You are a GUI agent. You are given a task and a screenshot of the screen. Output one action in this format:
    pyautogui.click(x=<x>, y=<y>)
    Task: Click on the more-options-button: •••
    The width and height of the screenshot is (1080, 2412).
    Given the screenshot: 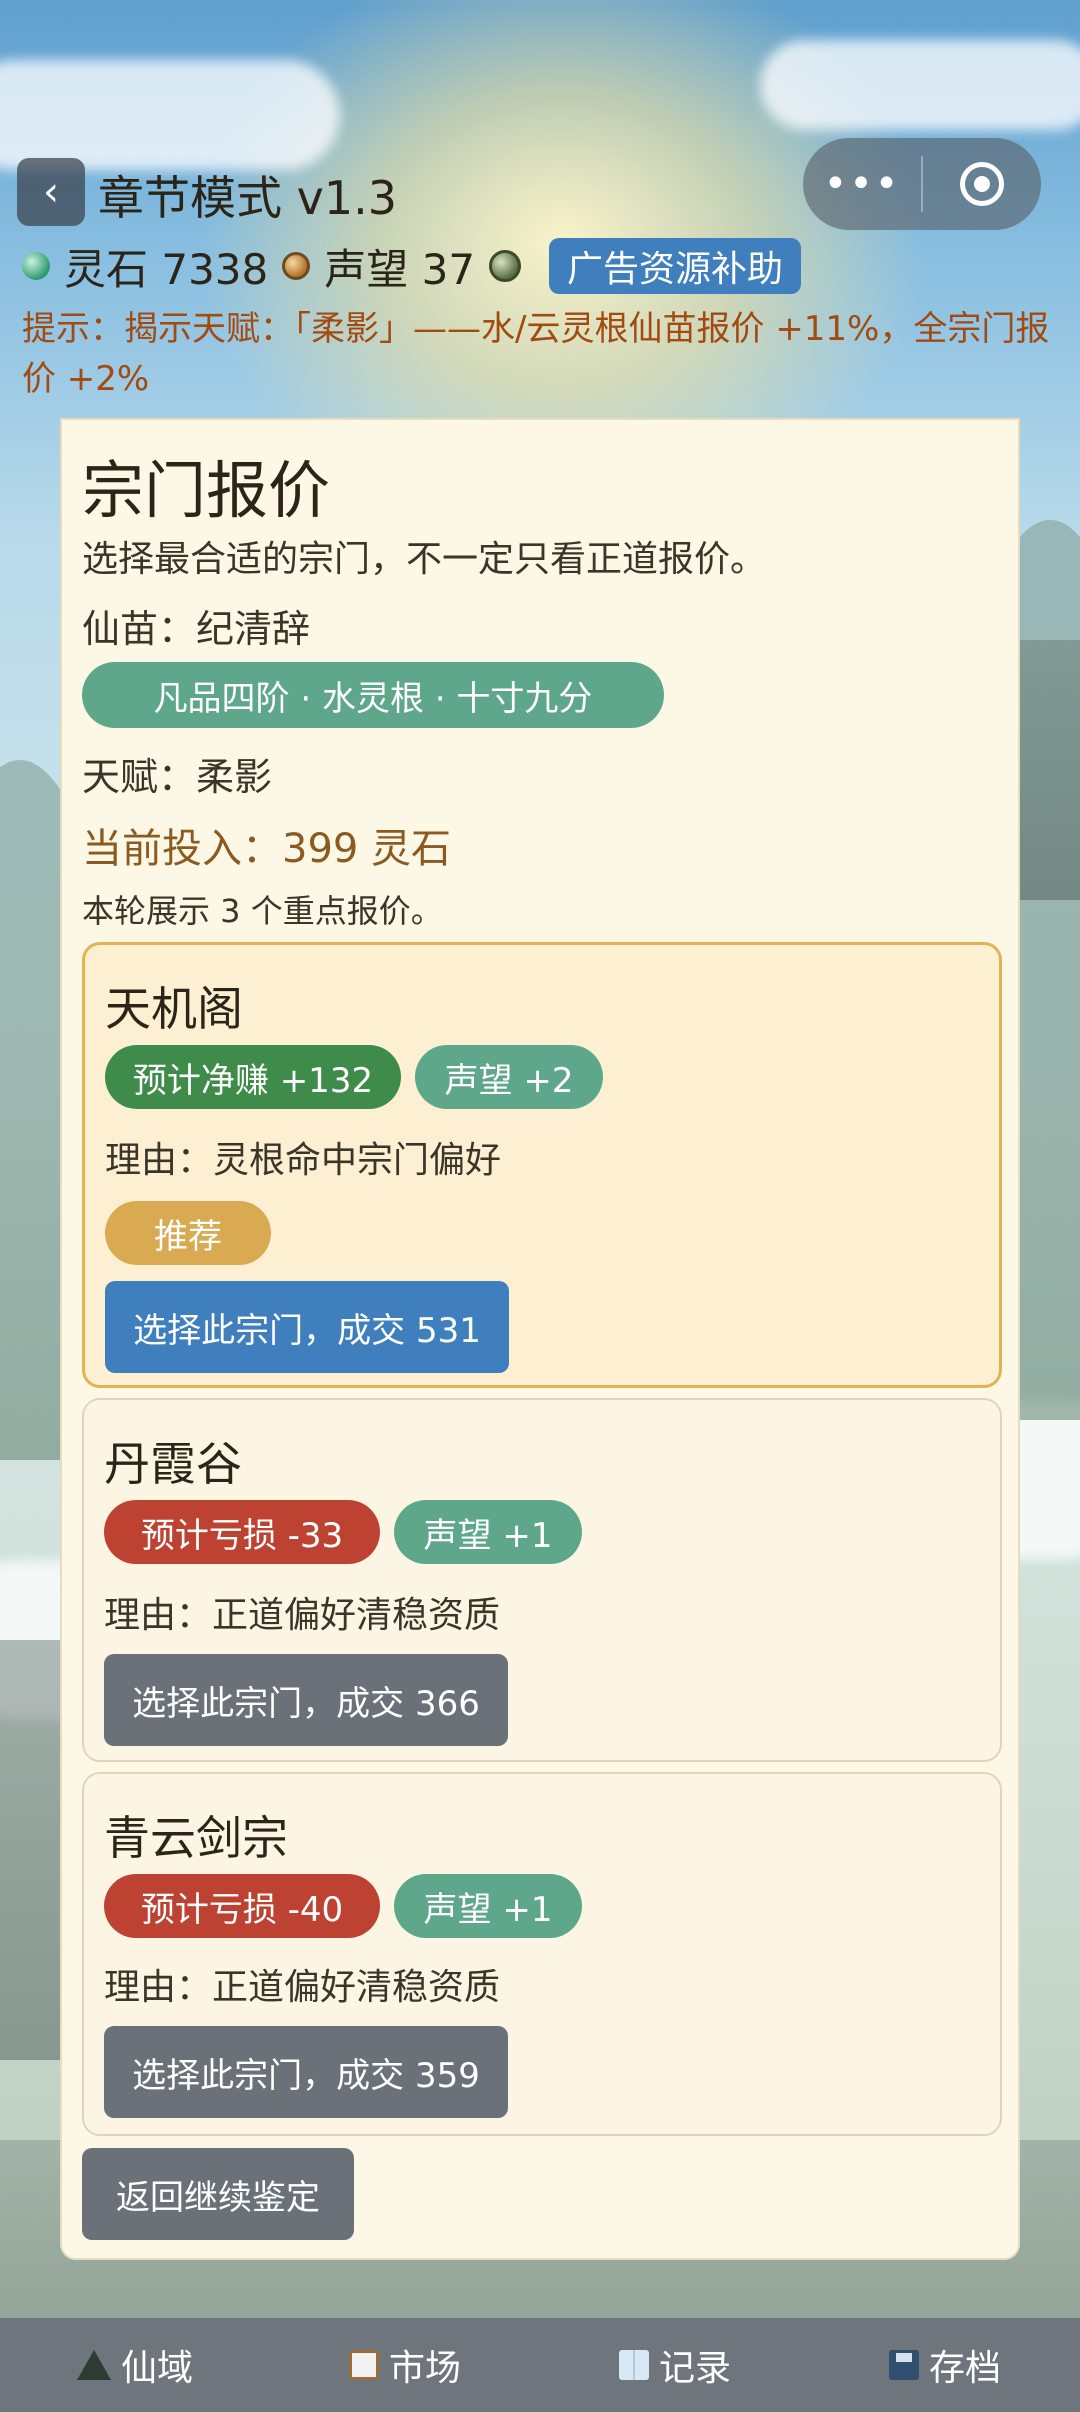 What is the action you would take?
    pyautogui.click(x=862, y=184)
    